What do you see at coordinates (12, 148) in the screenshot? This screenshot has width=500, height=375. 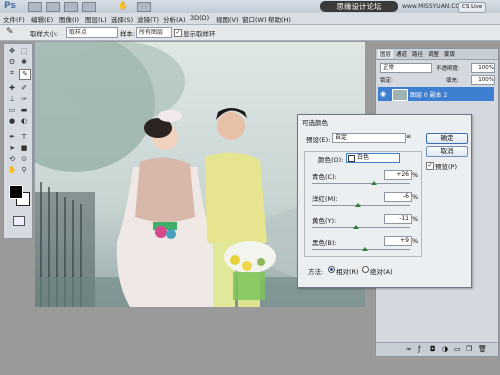 I see `path-select-tool-icon: ➤` at bounding box center [12, 148].